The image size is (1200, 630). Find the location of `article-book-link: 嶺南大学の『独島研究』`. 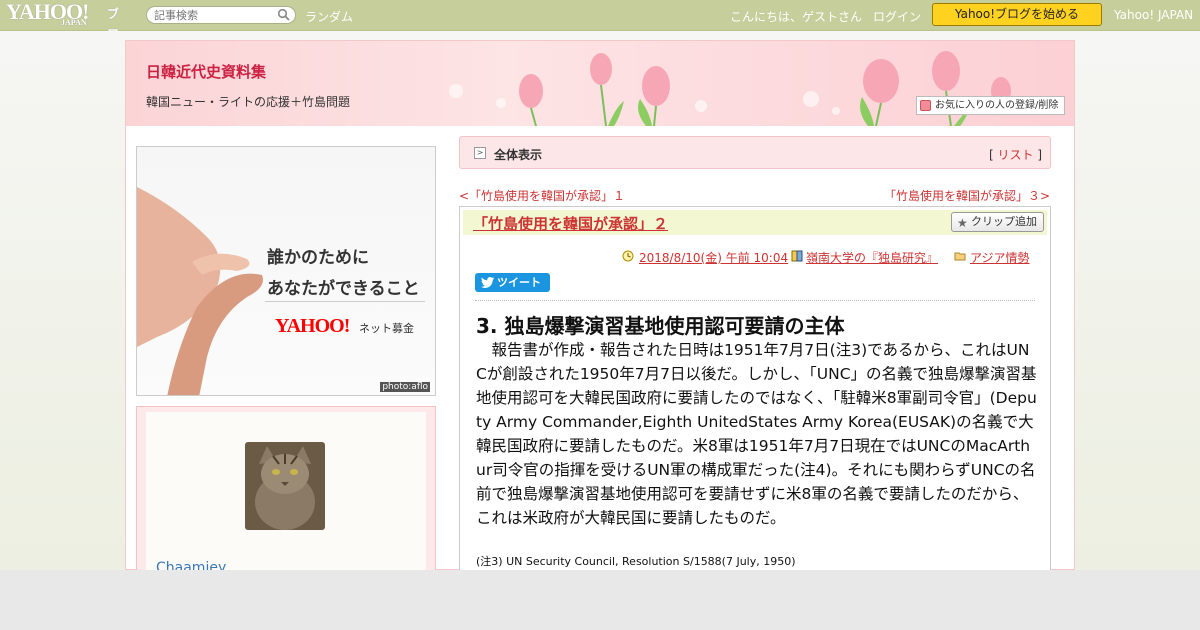

article-book-link: 嶺南大学の『独島研究』 is located at coordinates (872, 257).